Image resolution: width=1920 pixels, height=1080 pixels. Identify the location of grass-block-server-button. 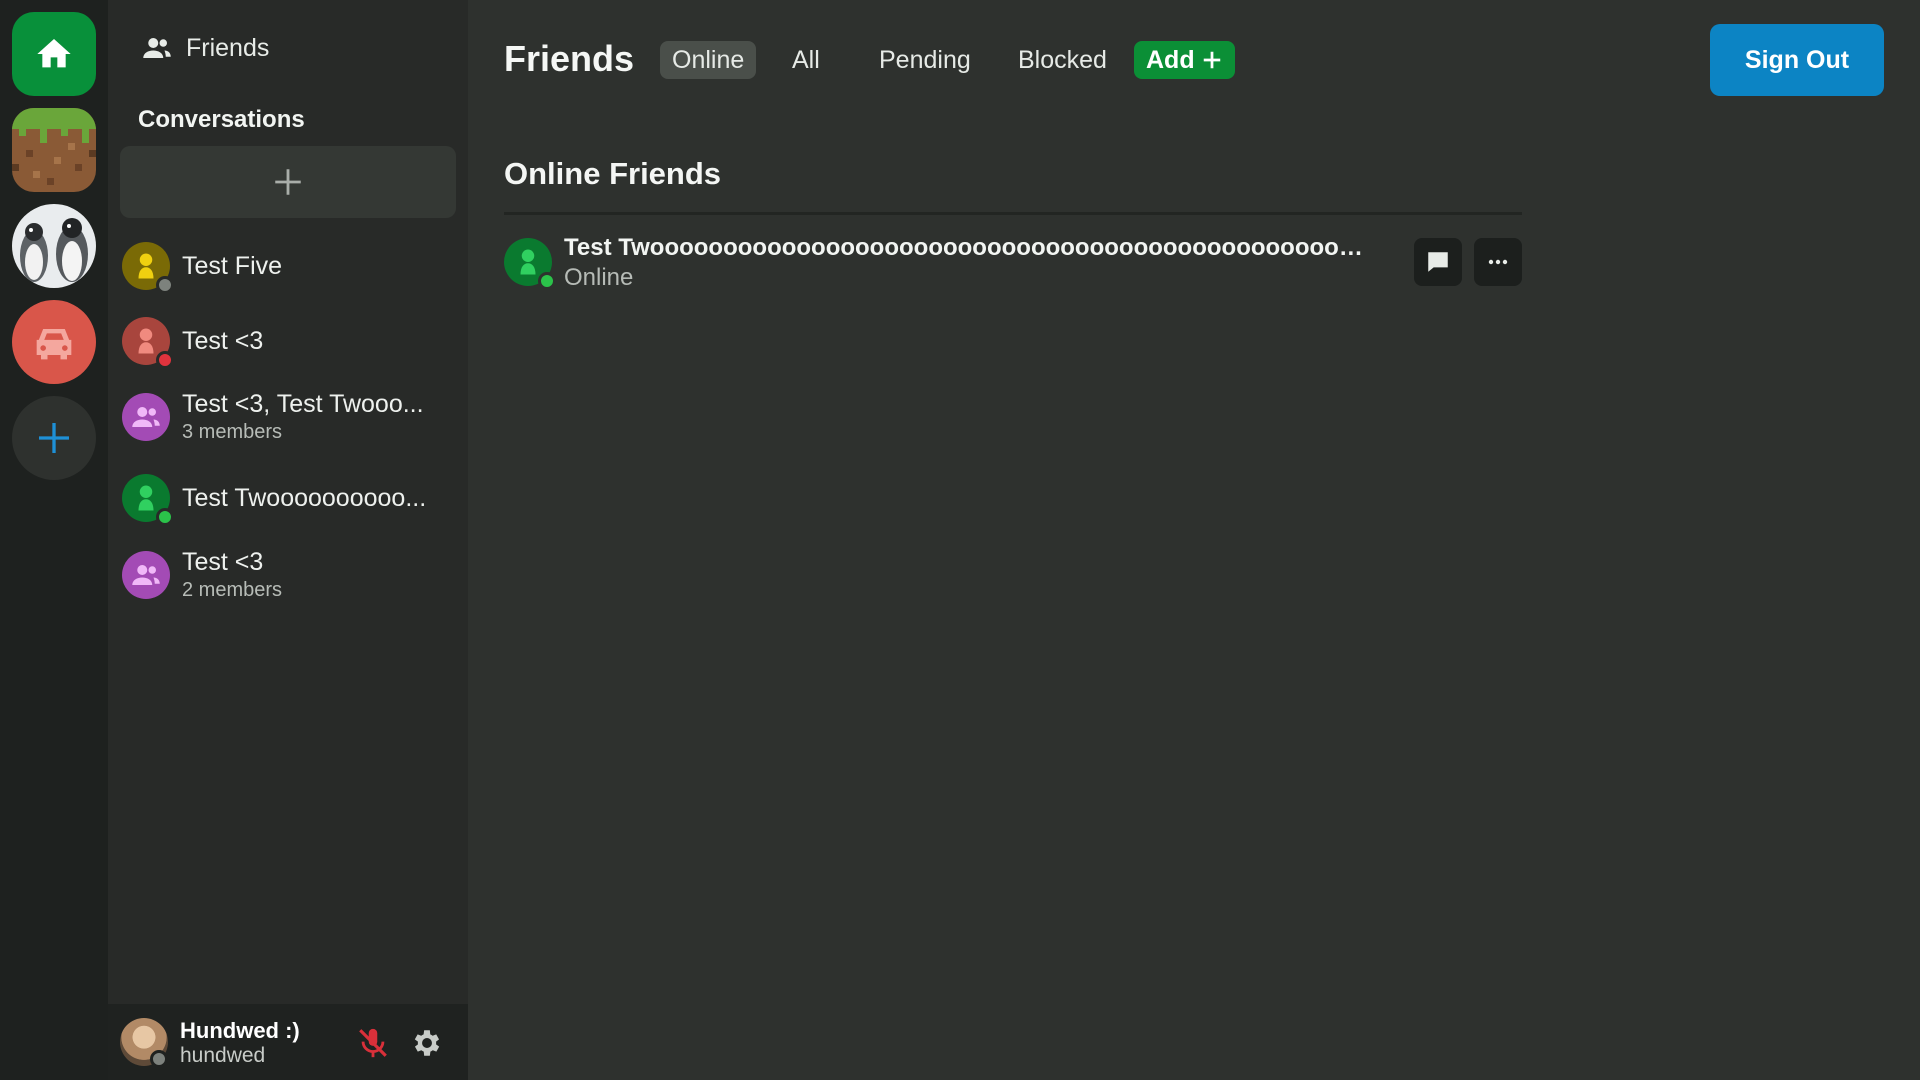
(54, 150).